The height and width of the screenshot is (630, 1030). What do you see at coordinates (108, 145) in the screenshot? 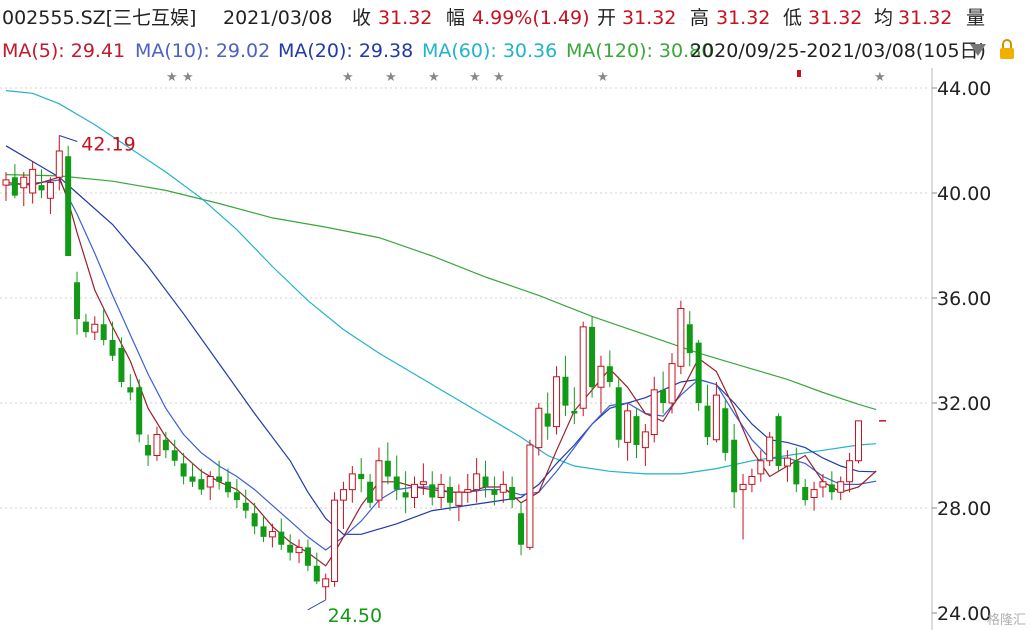
I see `high-annotation: 42.19` at bounding box center [108, 145].